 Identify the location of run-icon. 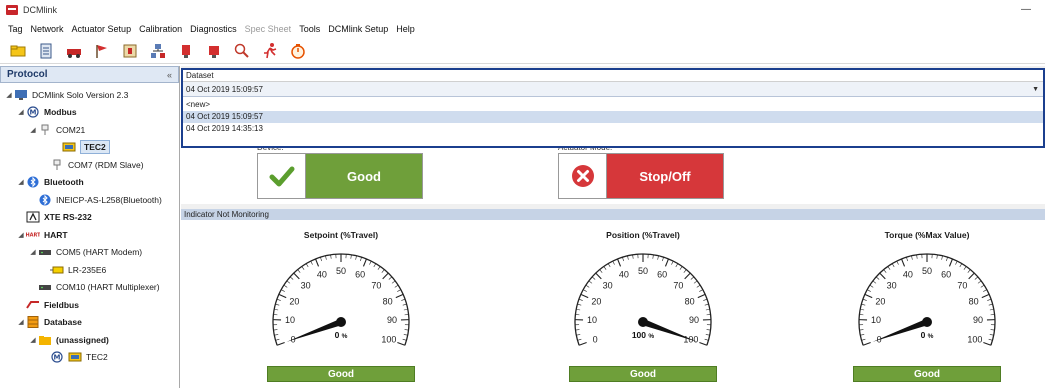
(270, 51).